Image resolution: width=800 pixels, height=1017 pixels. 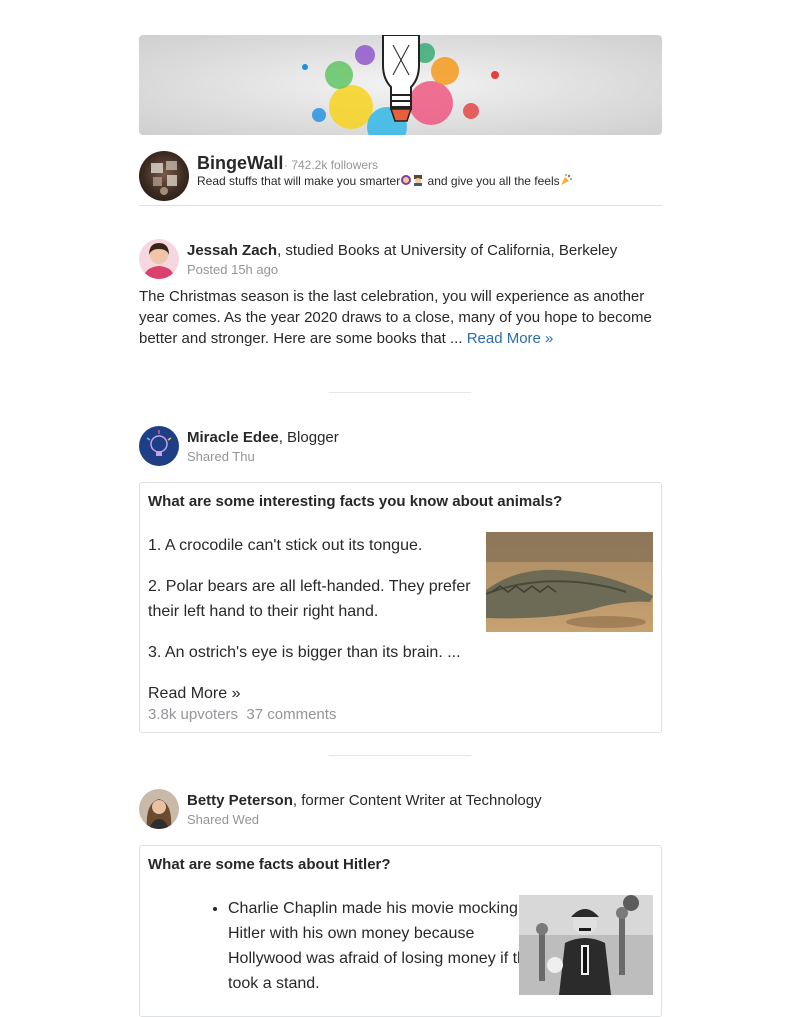 I want to click on space-avatar, so click(x=164, y=176).